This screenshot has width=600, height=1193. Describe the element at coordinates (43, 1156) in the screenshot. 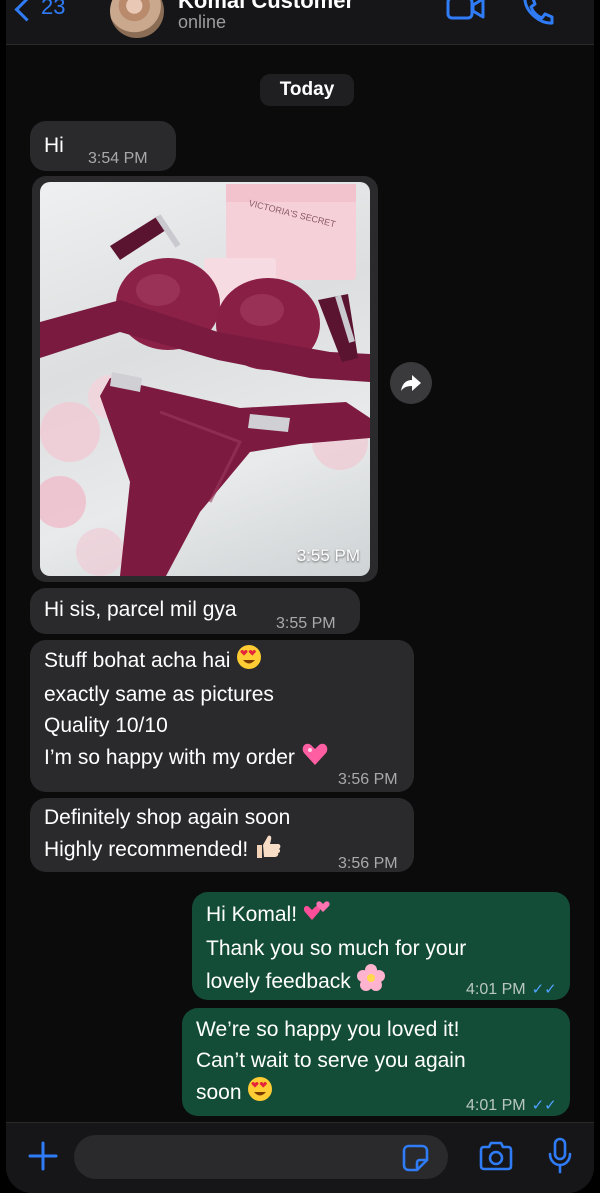

I see `plus-icon` at that location.